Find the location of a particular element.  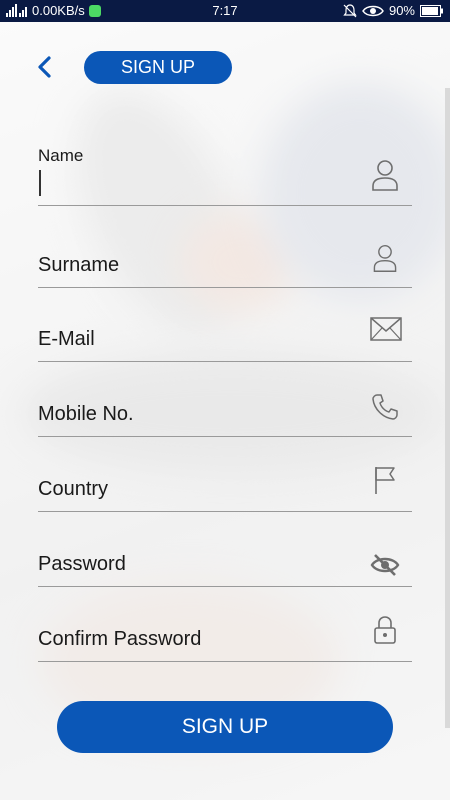

bell-muted-icon is located at coordinates (350, 10).